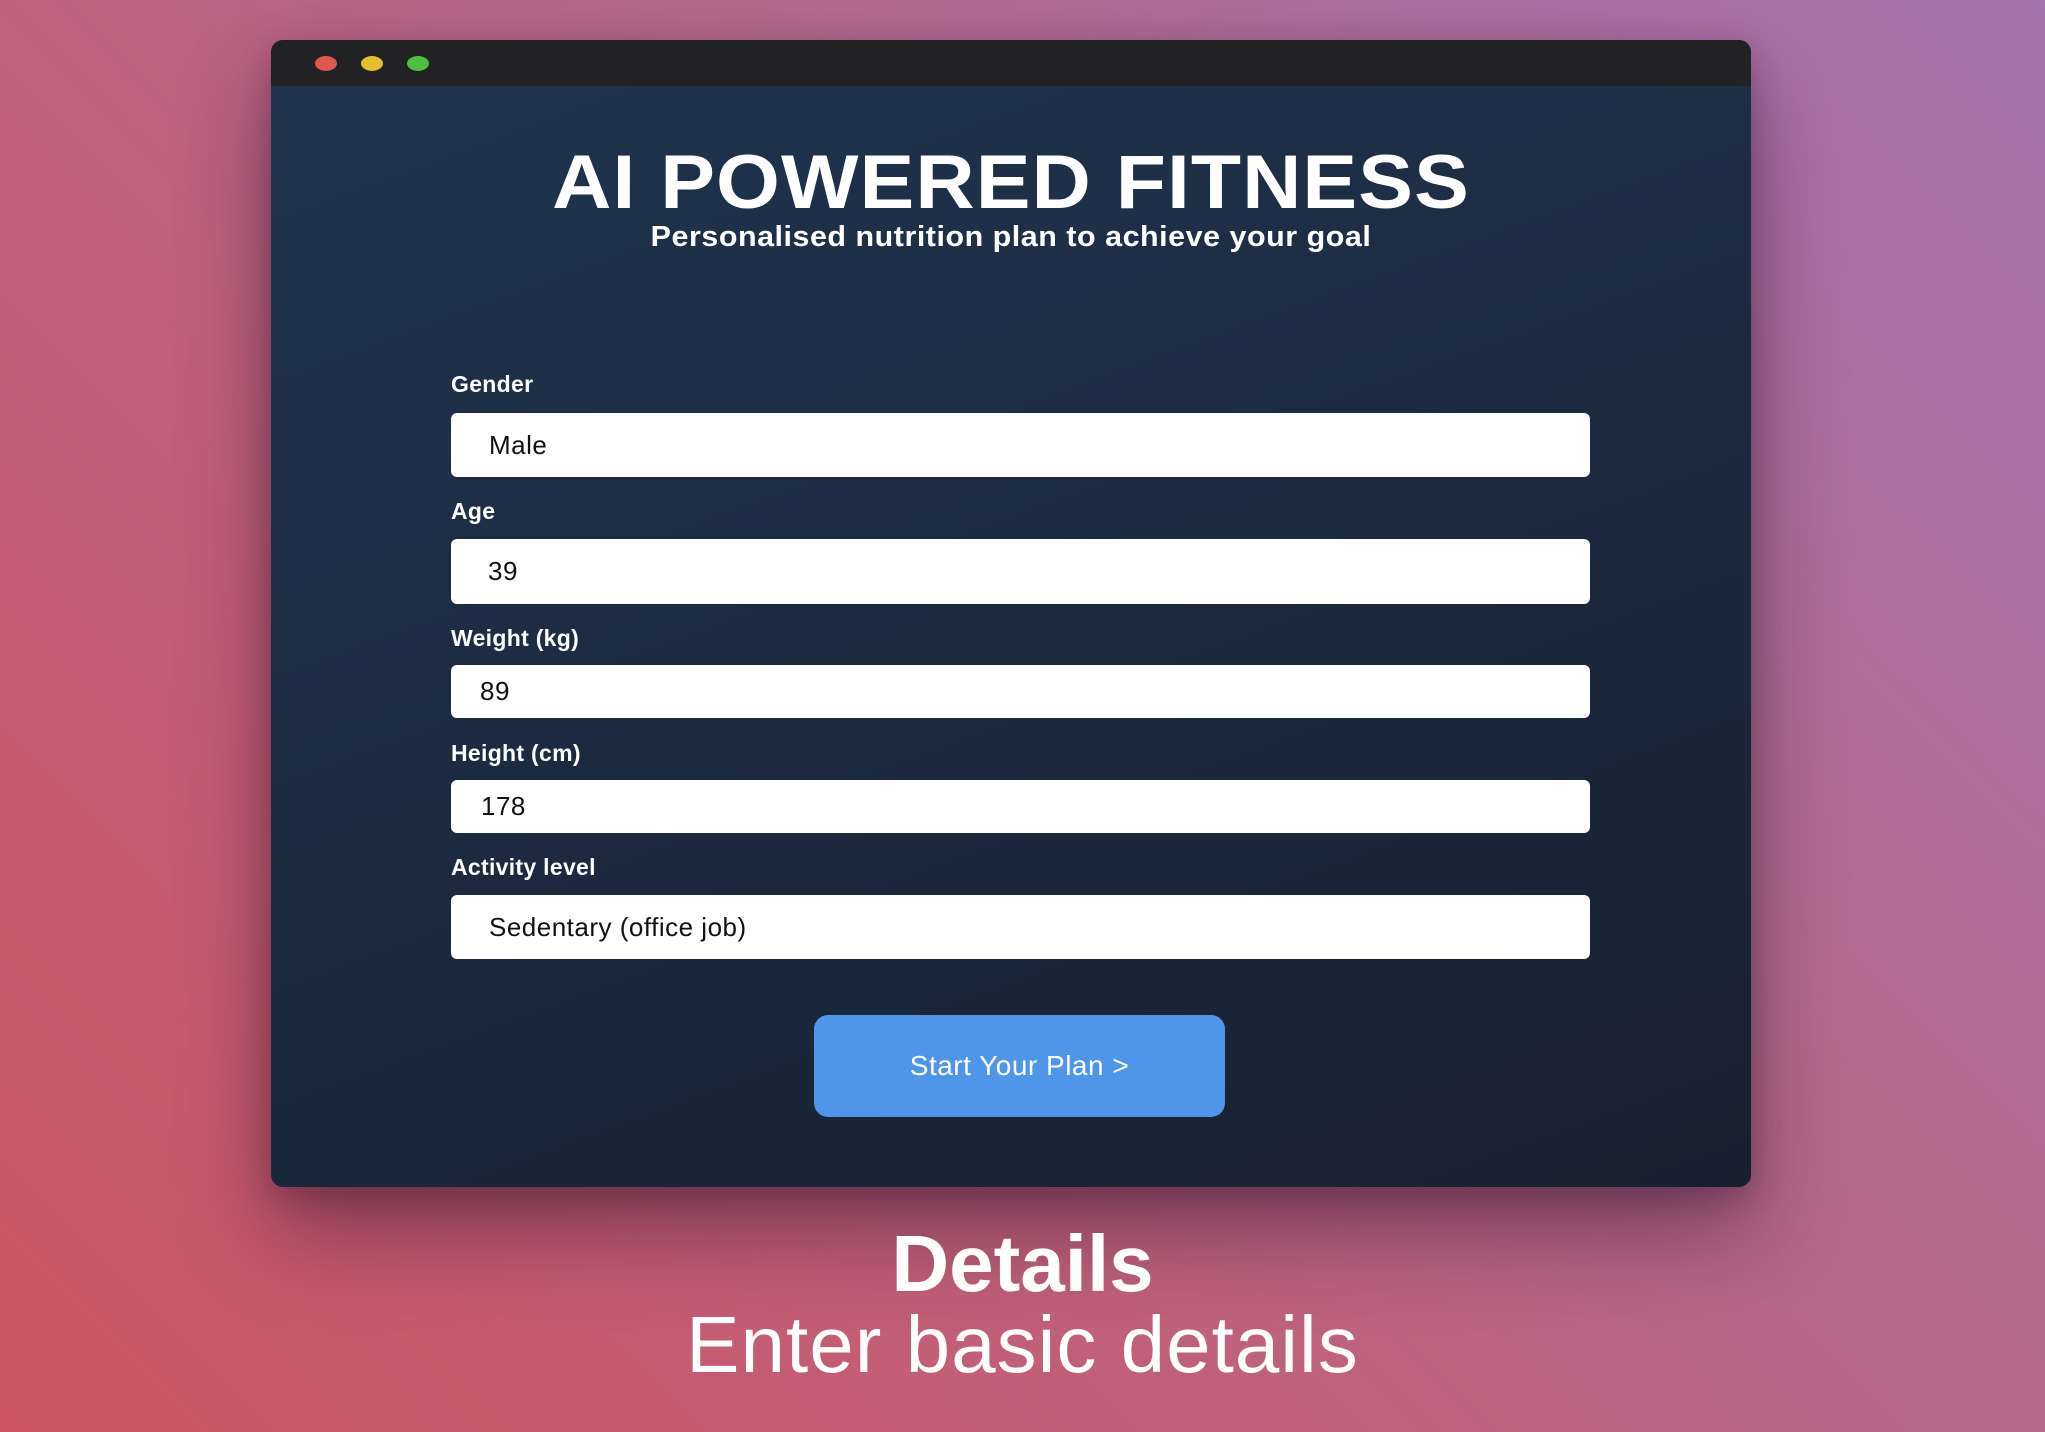  I want to click on caption-subtitle: Enter basic details, so click(1022, 1344).